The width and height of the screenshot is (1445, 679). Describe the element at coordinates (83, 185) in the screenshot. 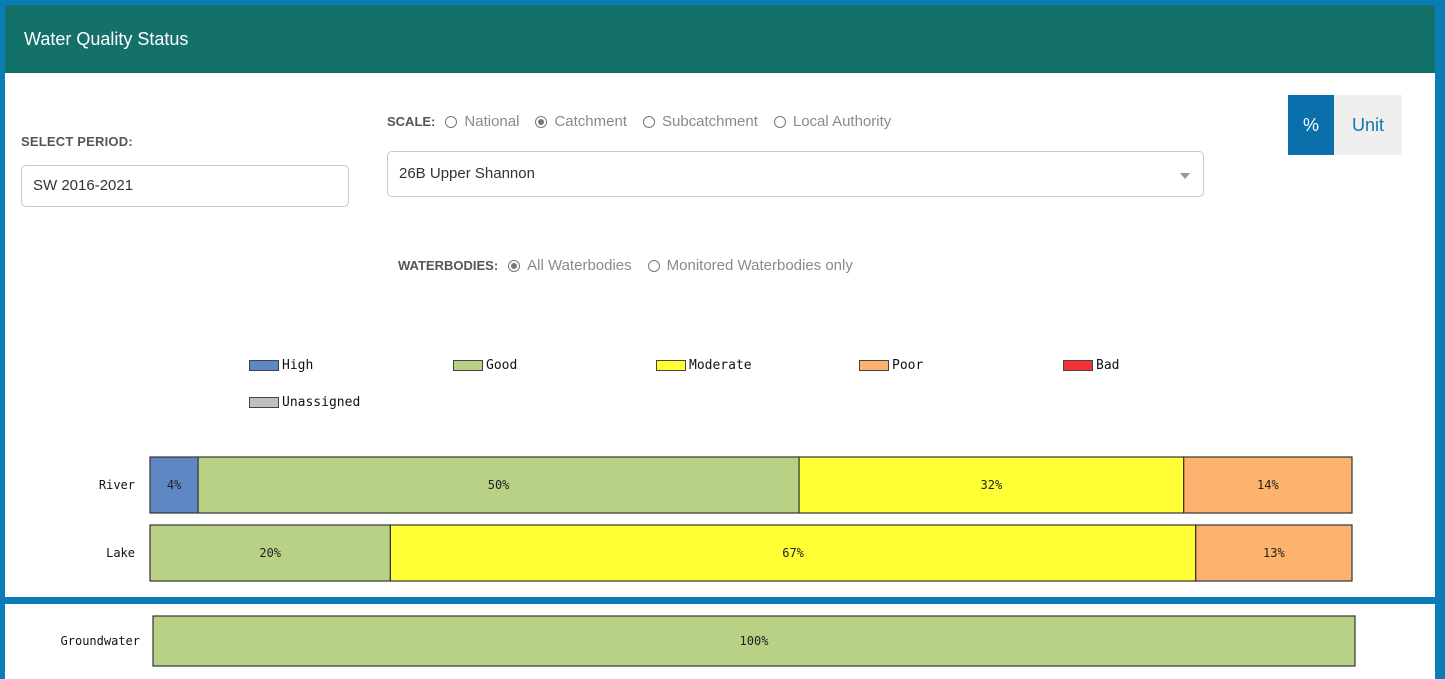

I see `period-value: SW 2016-2021` at that location.